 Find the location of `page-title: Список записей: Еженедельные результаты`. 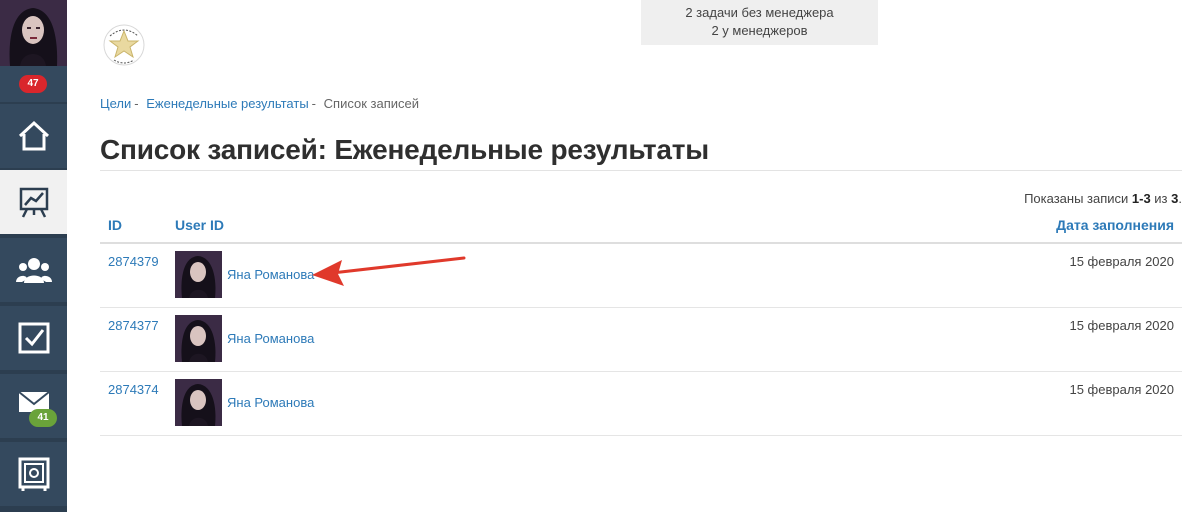

page-title: Список записей: Еженедельные результаты is located at coordinates (405, 149).